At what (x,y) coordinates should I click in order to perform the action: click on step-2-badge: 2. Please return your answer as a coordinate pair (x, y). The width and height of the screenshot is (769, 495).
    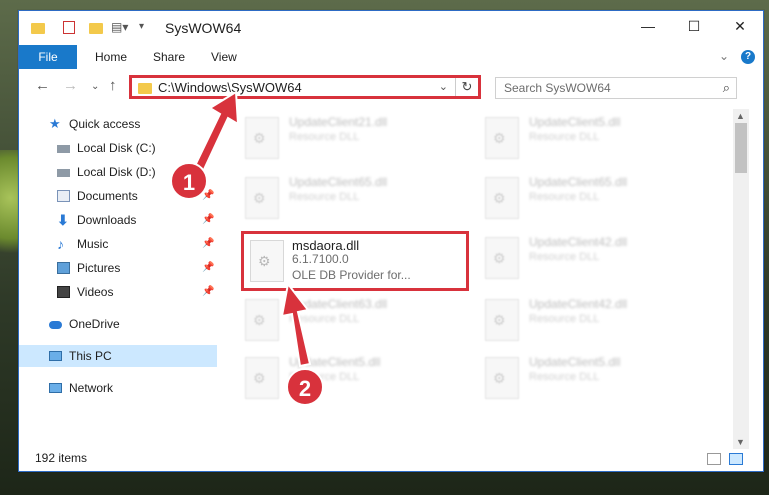
    Looking at the image, I should click on (305, 387).